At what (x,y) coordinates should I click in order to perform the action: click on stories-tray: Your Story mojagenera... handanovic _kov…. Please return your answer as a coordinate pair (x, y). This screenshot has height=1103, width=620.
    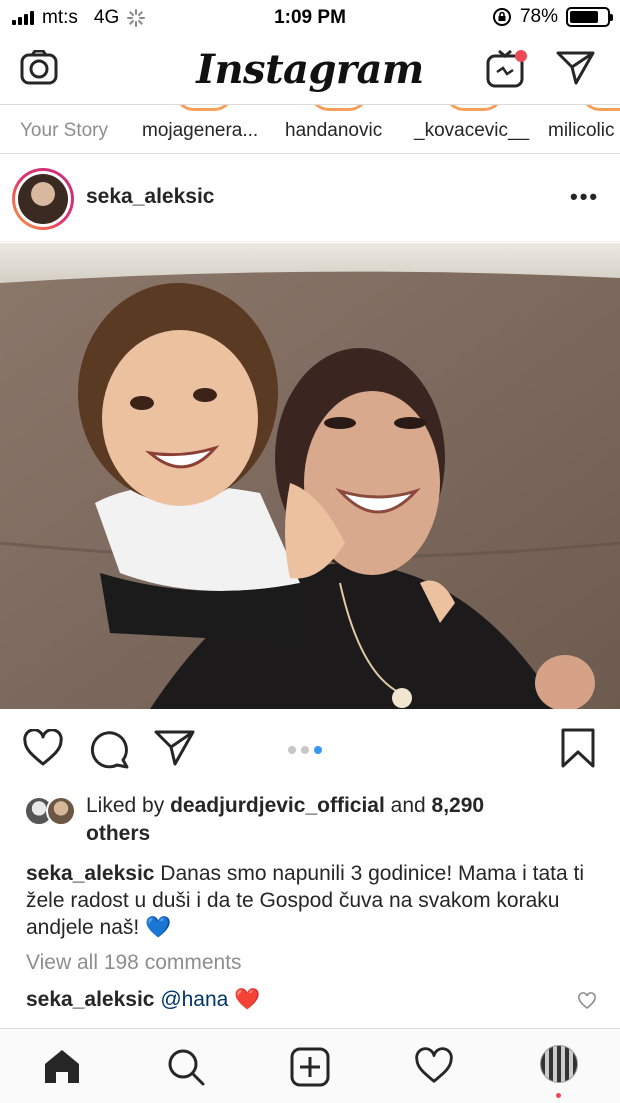
    Looking at the image, I should click on (310, 129).